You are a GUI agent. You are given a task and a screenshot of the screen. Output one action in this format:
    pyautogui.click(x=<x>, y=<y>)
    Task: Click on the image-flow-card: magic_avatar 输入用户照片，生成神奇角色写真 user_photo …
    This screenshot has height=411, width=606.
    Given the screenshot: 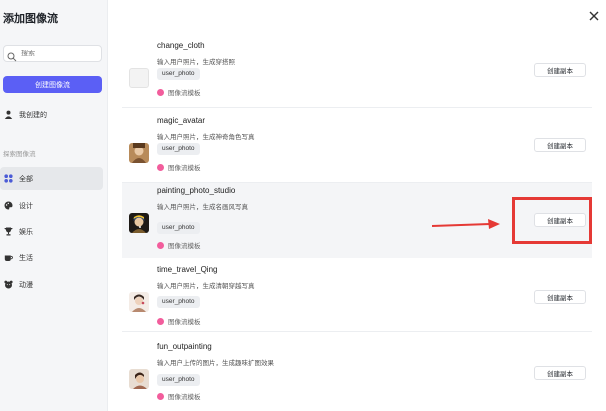 What is the action you would take?
    pyautogui.click(x=357, y=148)
    